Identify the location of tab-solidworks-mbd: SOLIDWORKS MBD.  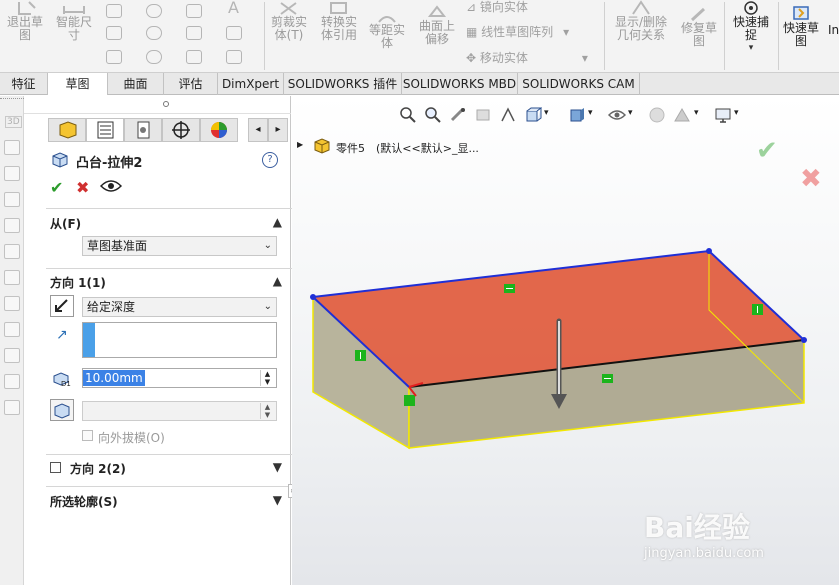
(460, 84).